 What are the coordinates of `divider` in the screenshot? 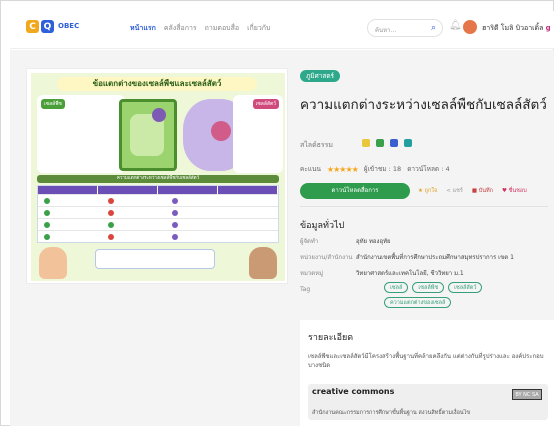 It's located at (424, 206).